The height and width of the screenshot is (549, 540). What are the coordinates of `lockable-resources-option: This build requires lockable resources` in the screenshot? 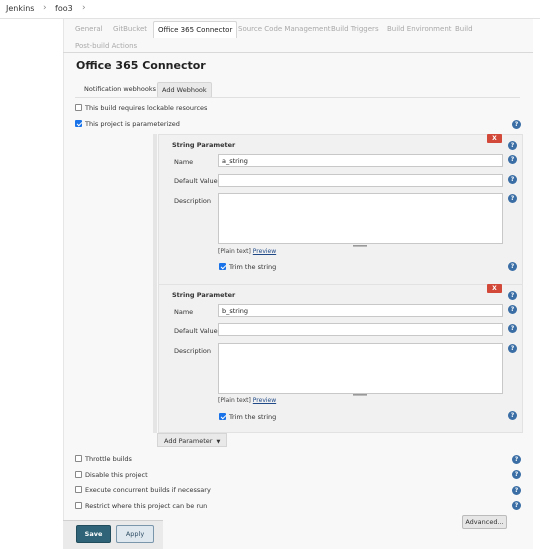 It's located at (141, 108).